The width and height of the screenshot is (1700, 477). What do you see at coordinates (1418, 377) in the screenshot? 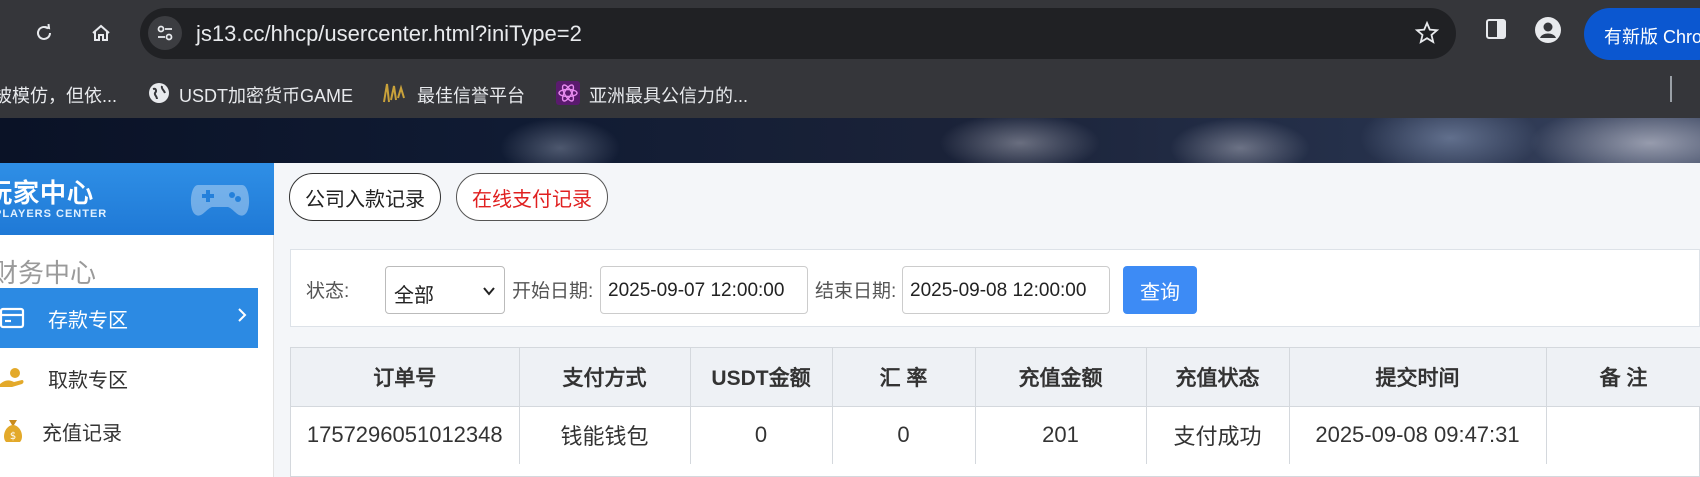
I see `column-header-submit-time: 提交时间` at bounding box center [1418, 377].